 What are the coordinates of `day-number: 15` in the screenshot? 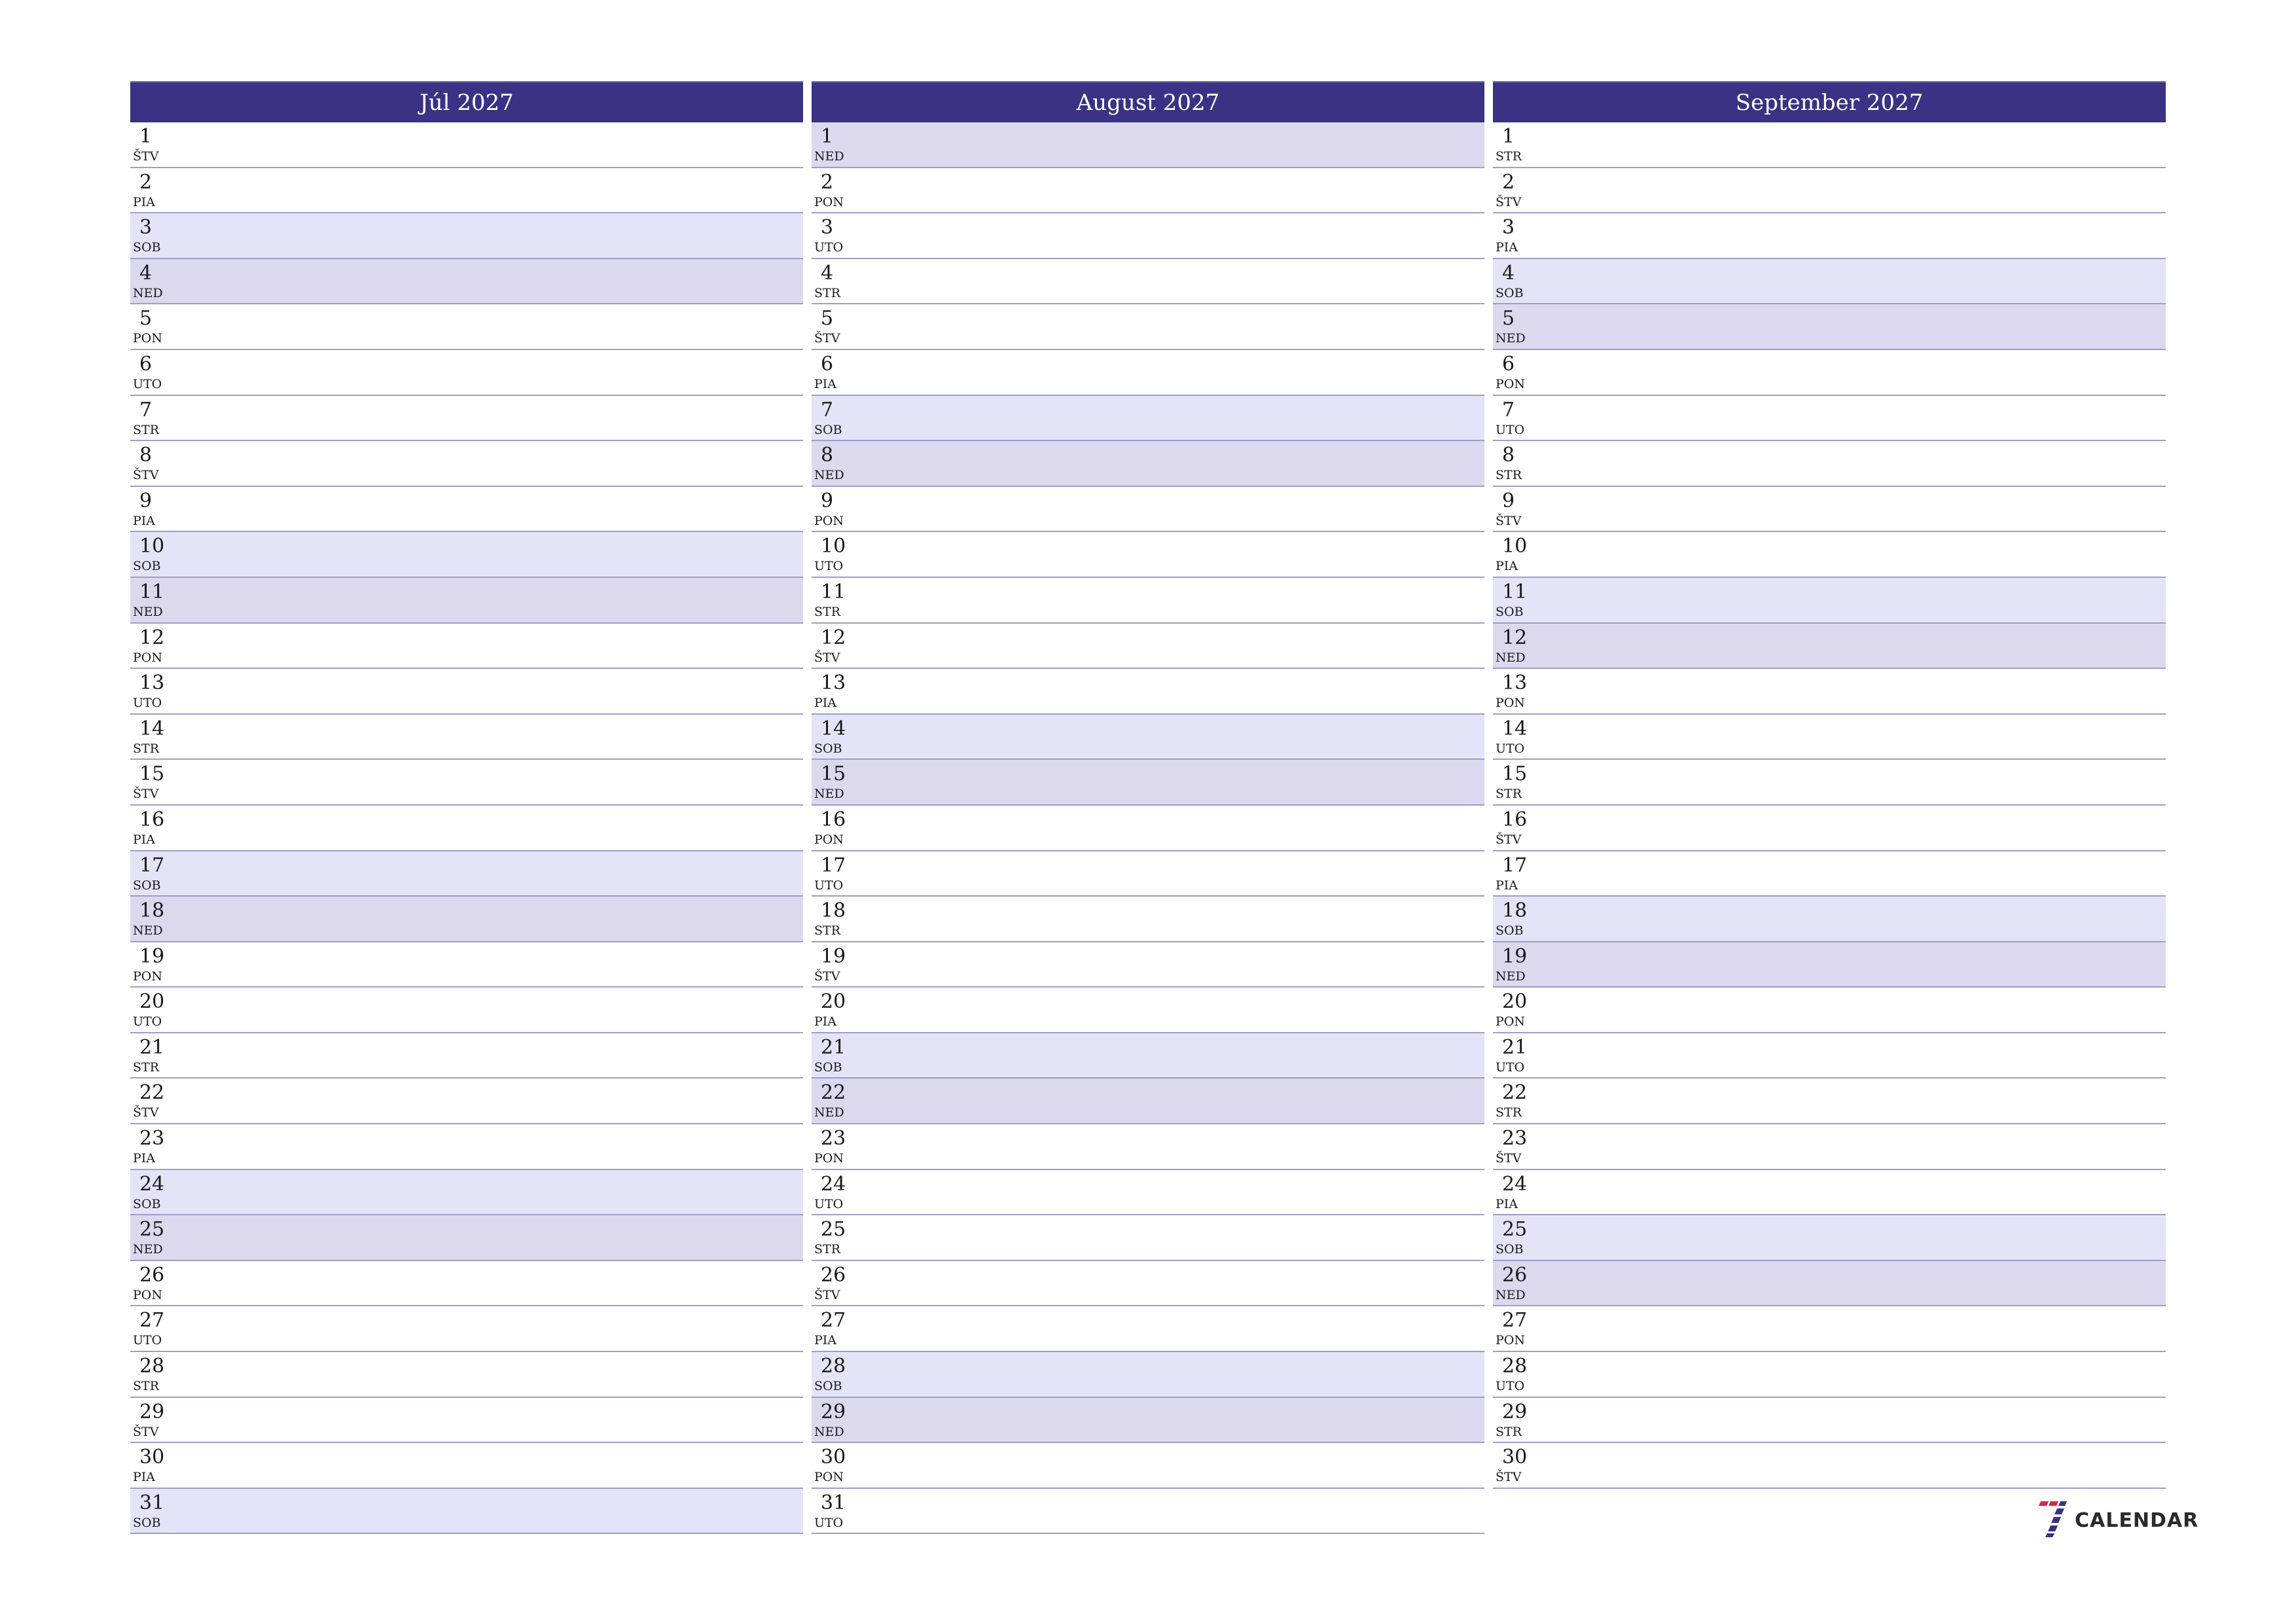 It's located at (833, 774).